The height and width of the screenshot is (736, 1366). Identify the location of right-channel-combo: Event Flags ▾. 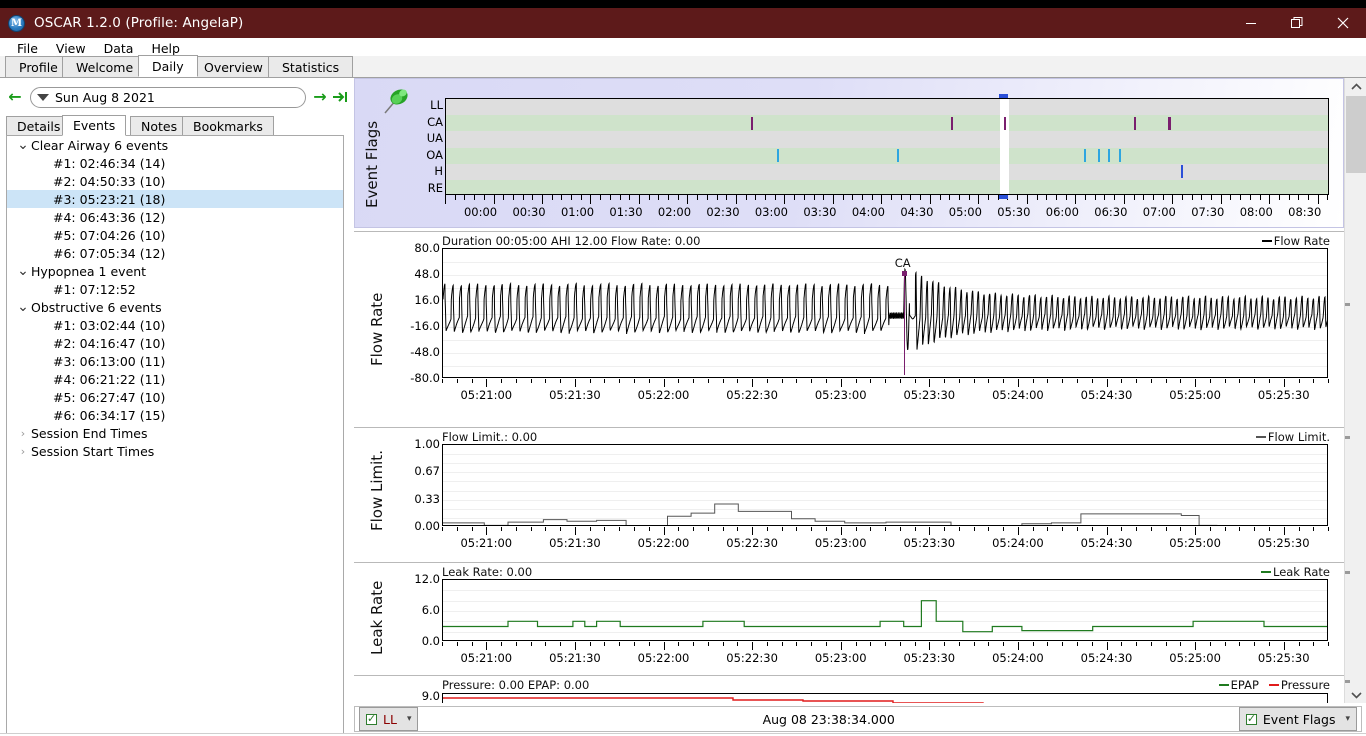
(1297, 719).